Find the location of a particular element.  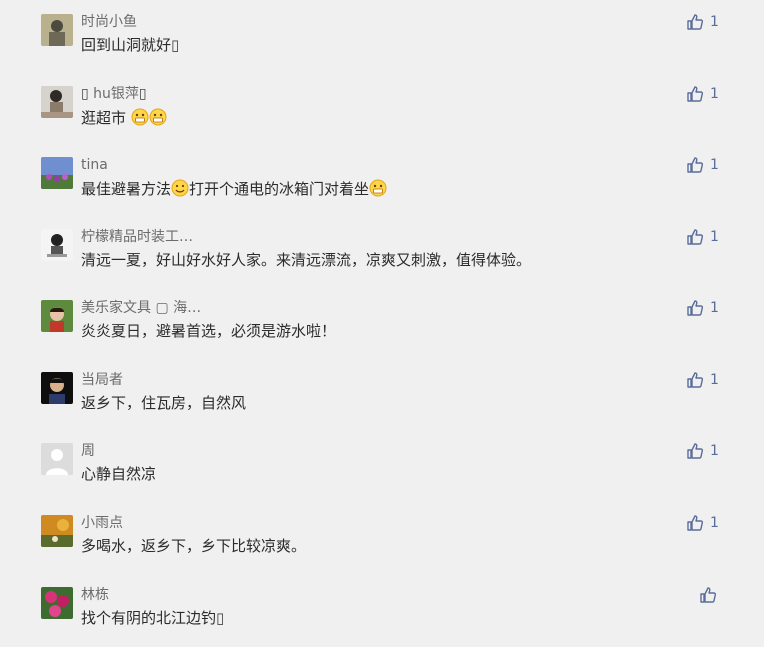

comment-item: 林栋 找个有阴的北江边钓▯ is located at coordinates (382, 617).